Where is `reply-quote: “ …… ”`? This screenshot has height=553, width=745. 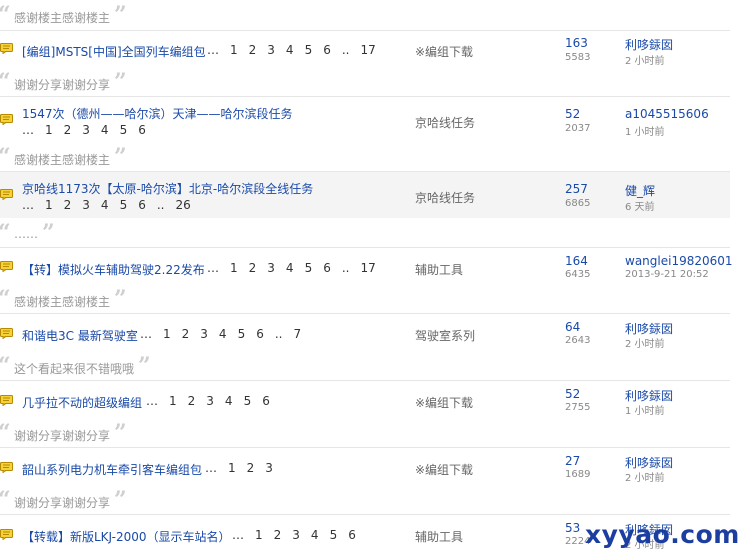
reply-quote: “ …… ” is located at coordinates (365, 234).